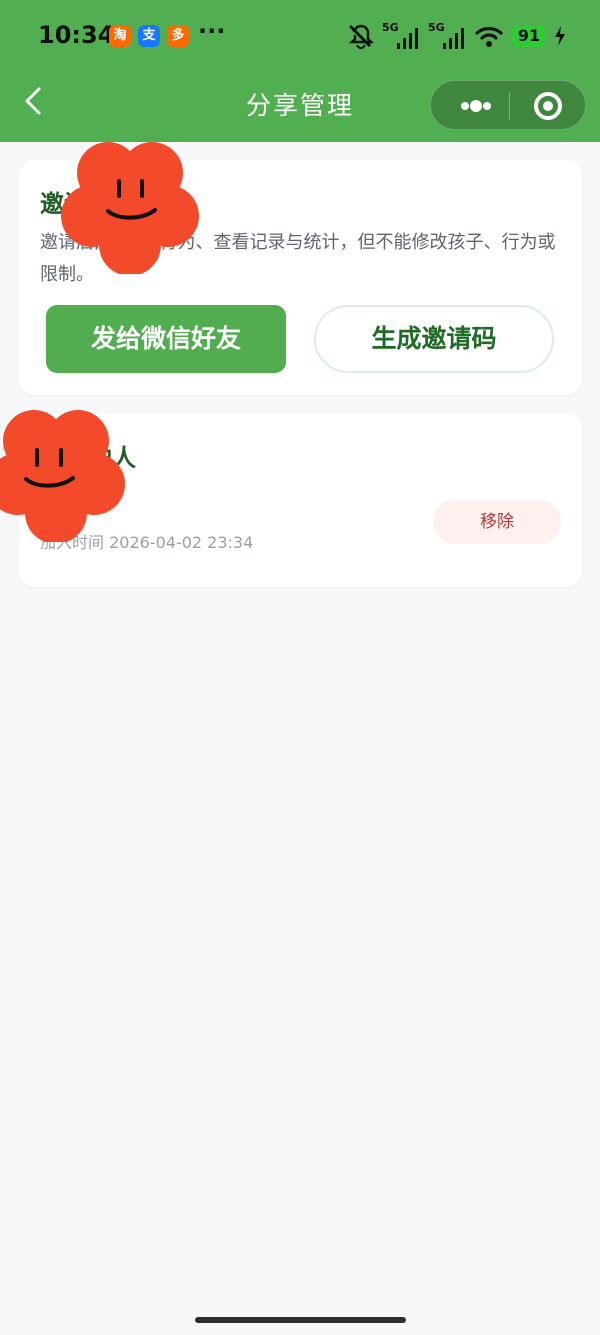  Describe the element at coordinates (401, 36) in the screenshot. I see `signal-5g-first: 5G` at that location.